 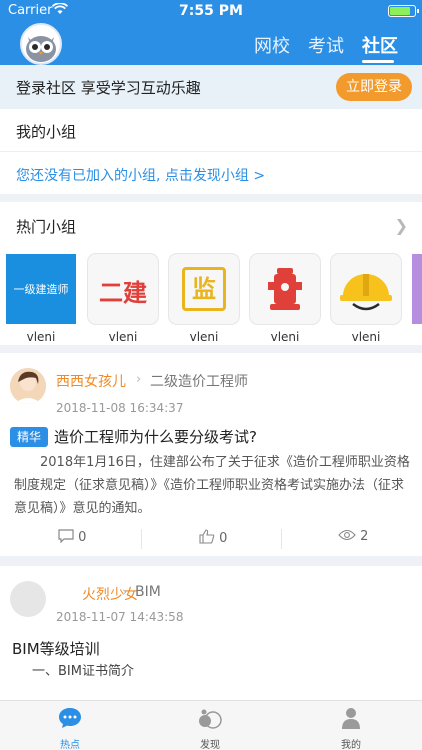 What do you see at coordinates (46, 227) in the screenshot?
I see `hot-groups-title: 热门小组` at bounding box center [46, 227].